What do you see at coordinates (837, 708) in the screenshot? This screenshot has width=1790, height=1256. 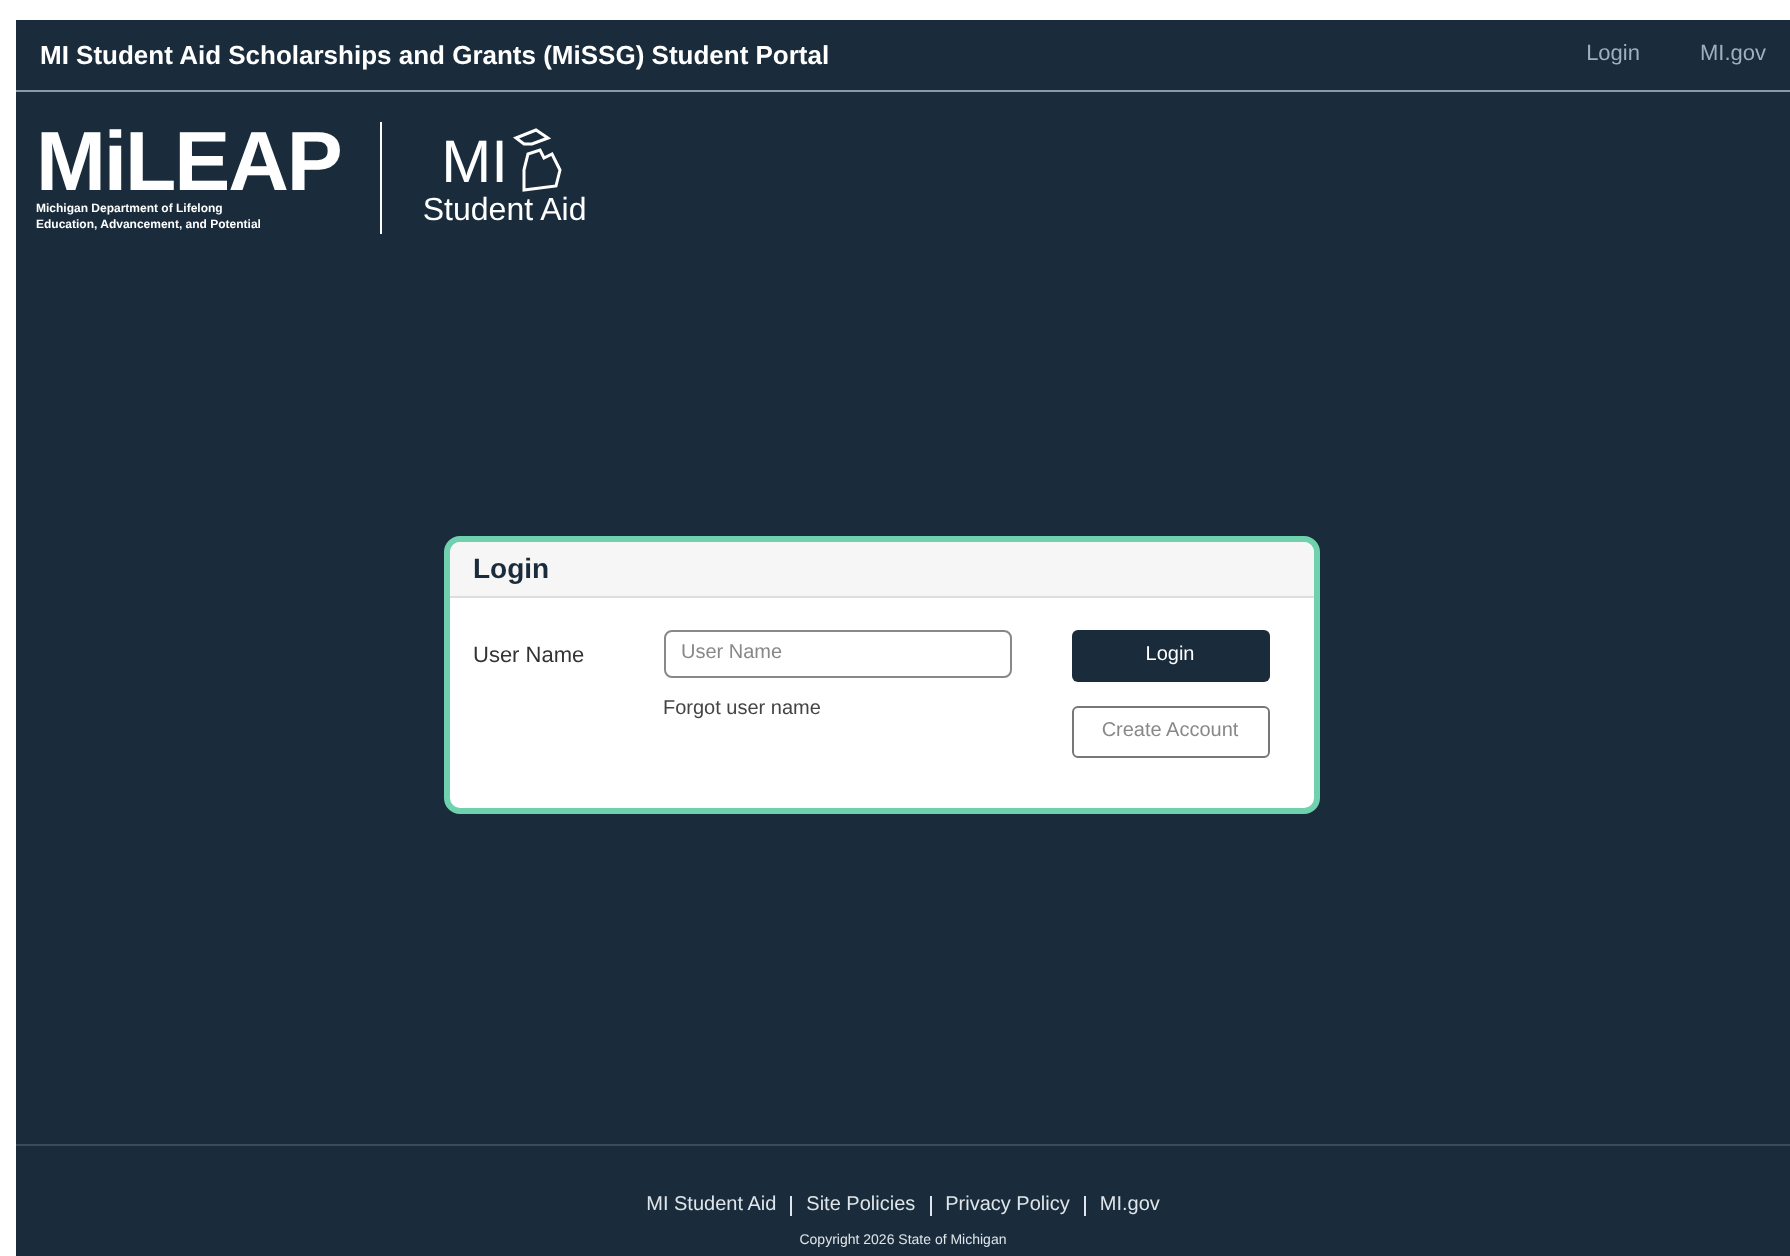 I see `forgot-username-link: Forgot user name` at bounding box center [837, 708].